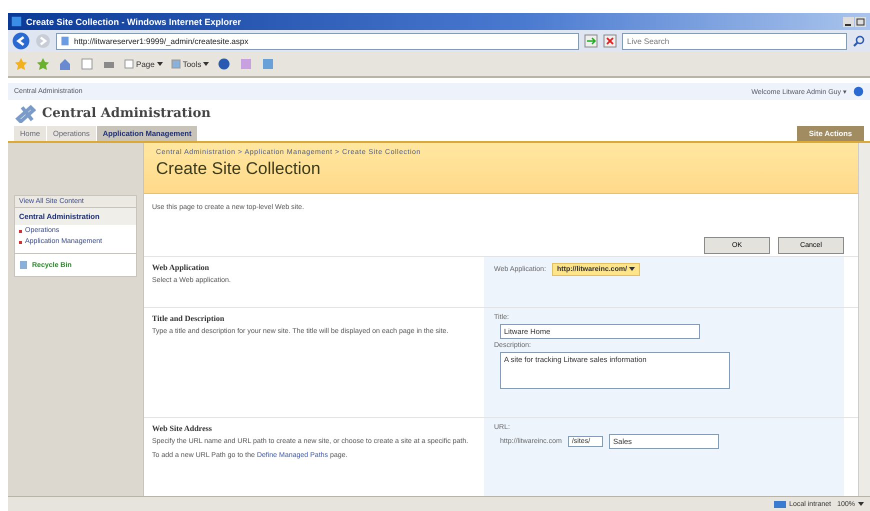  Describe the element at coordinates (610, 41) in the screenshot. I see `stop-icon` at that location.